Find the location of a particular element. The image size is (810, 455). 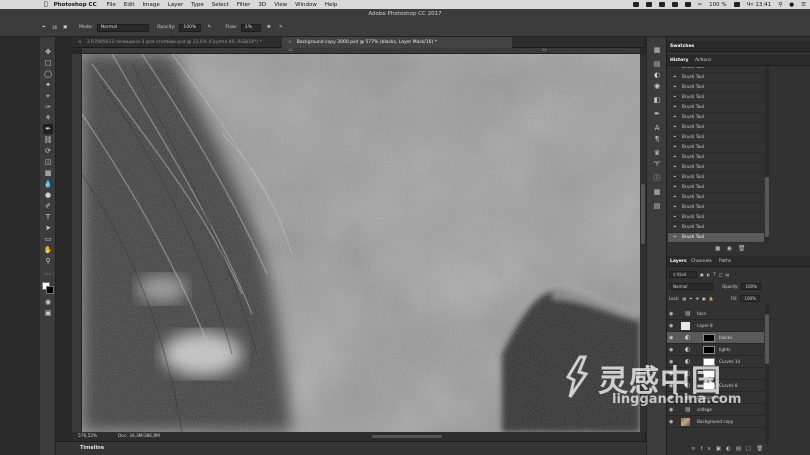

healing-brush-tool-icon: ⚘ is located at coordinates (48, 118).